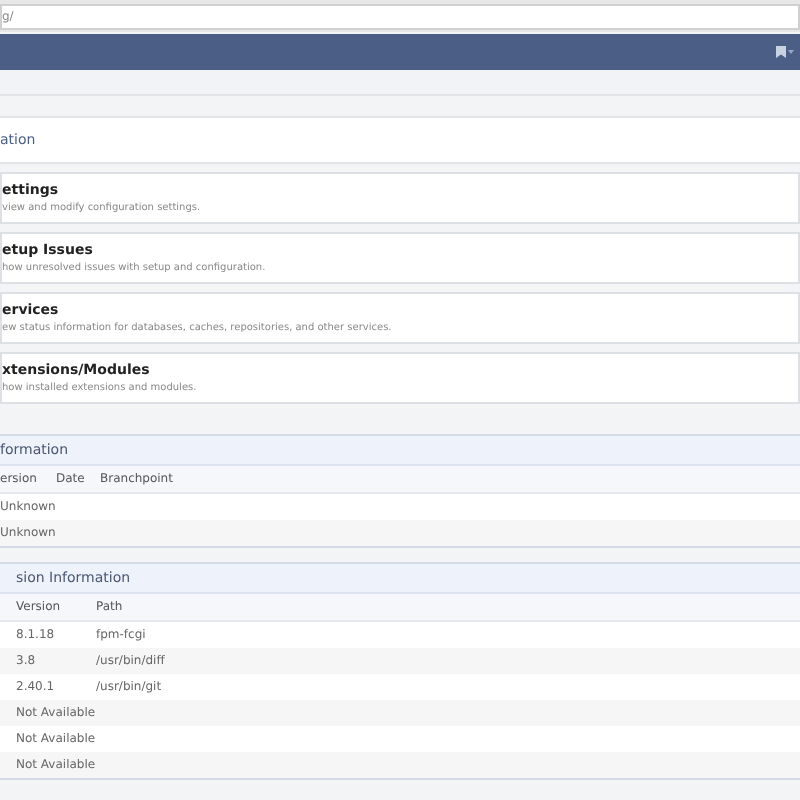  What do you see at coordinates (791, 52) in the screenshot?
I see `caret-icon` at bounding box center [791, 52].